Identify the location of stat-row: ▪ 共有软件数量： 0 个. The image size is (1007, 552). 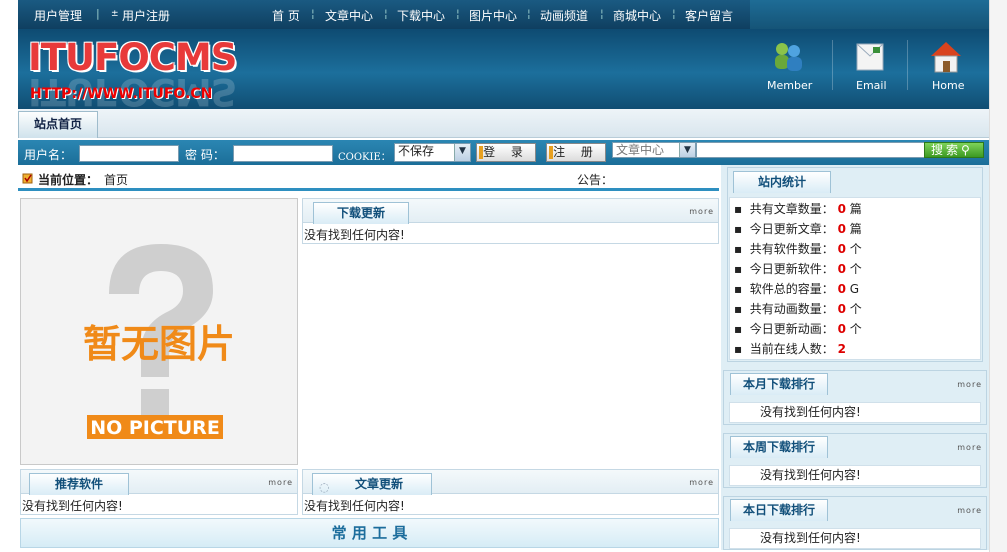
(798, 249).